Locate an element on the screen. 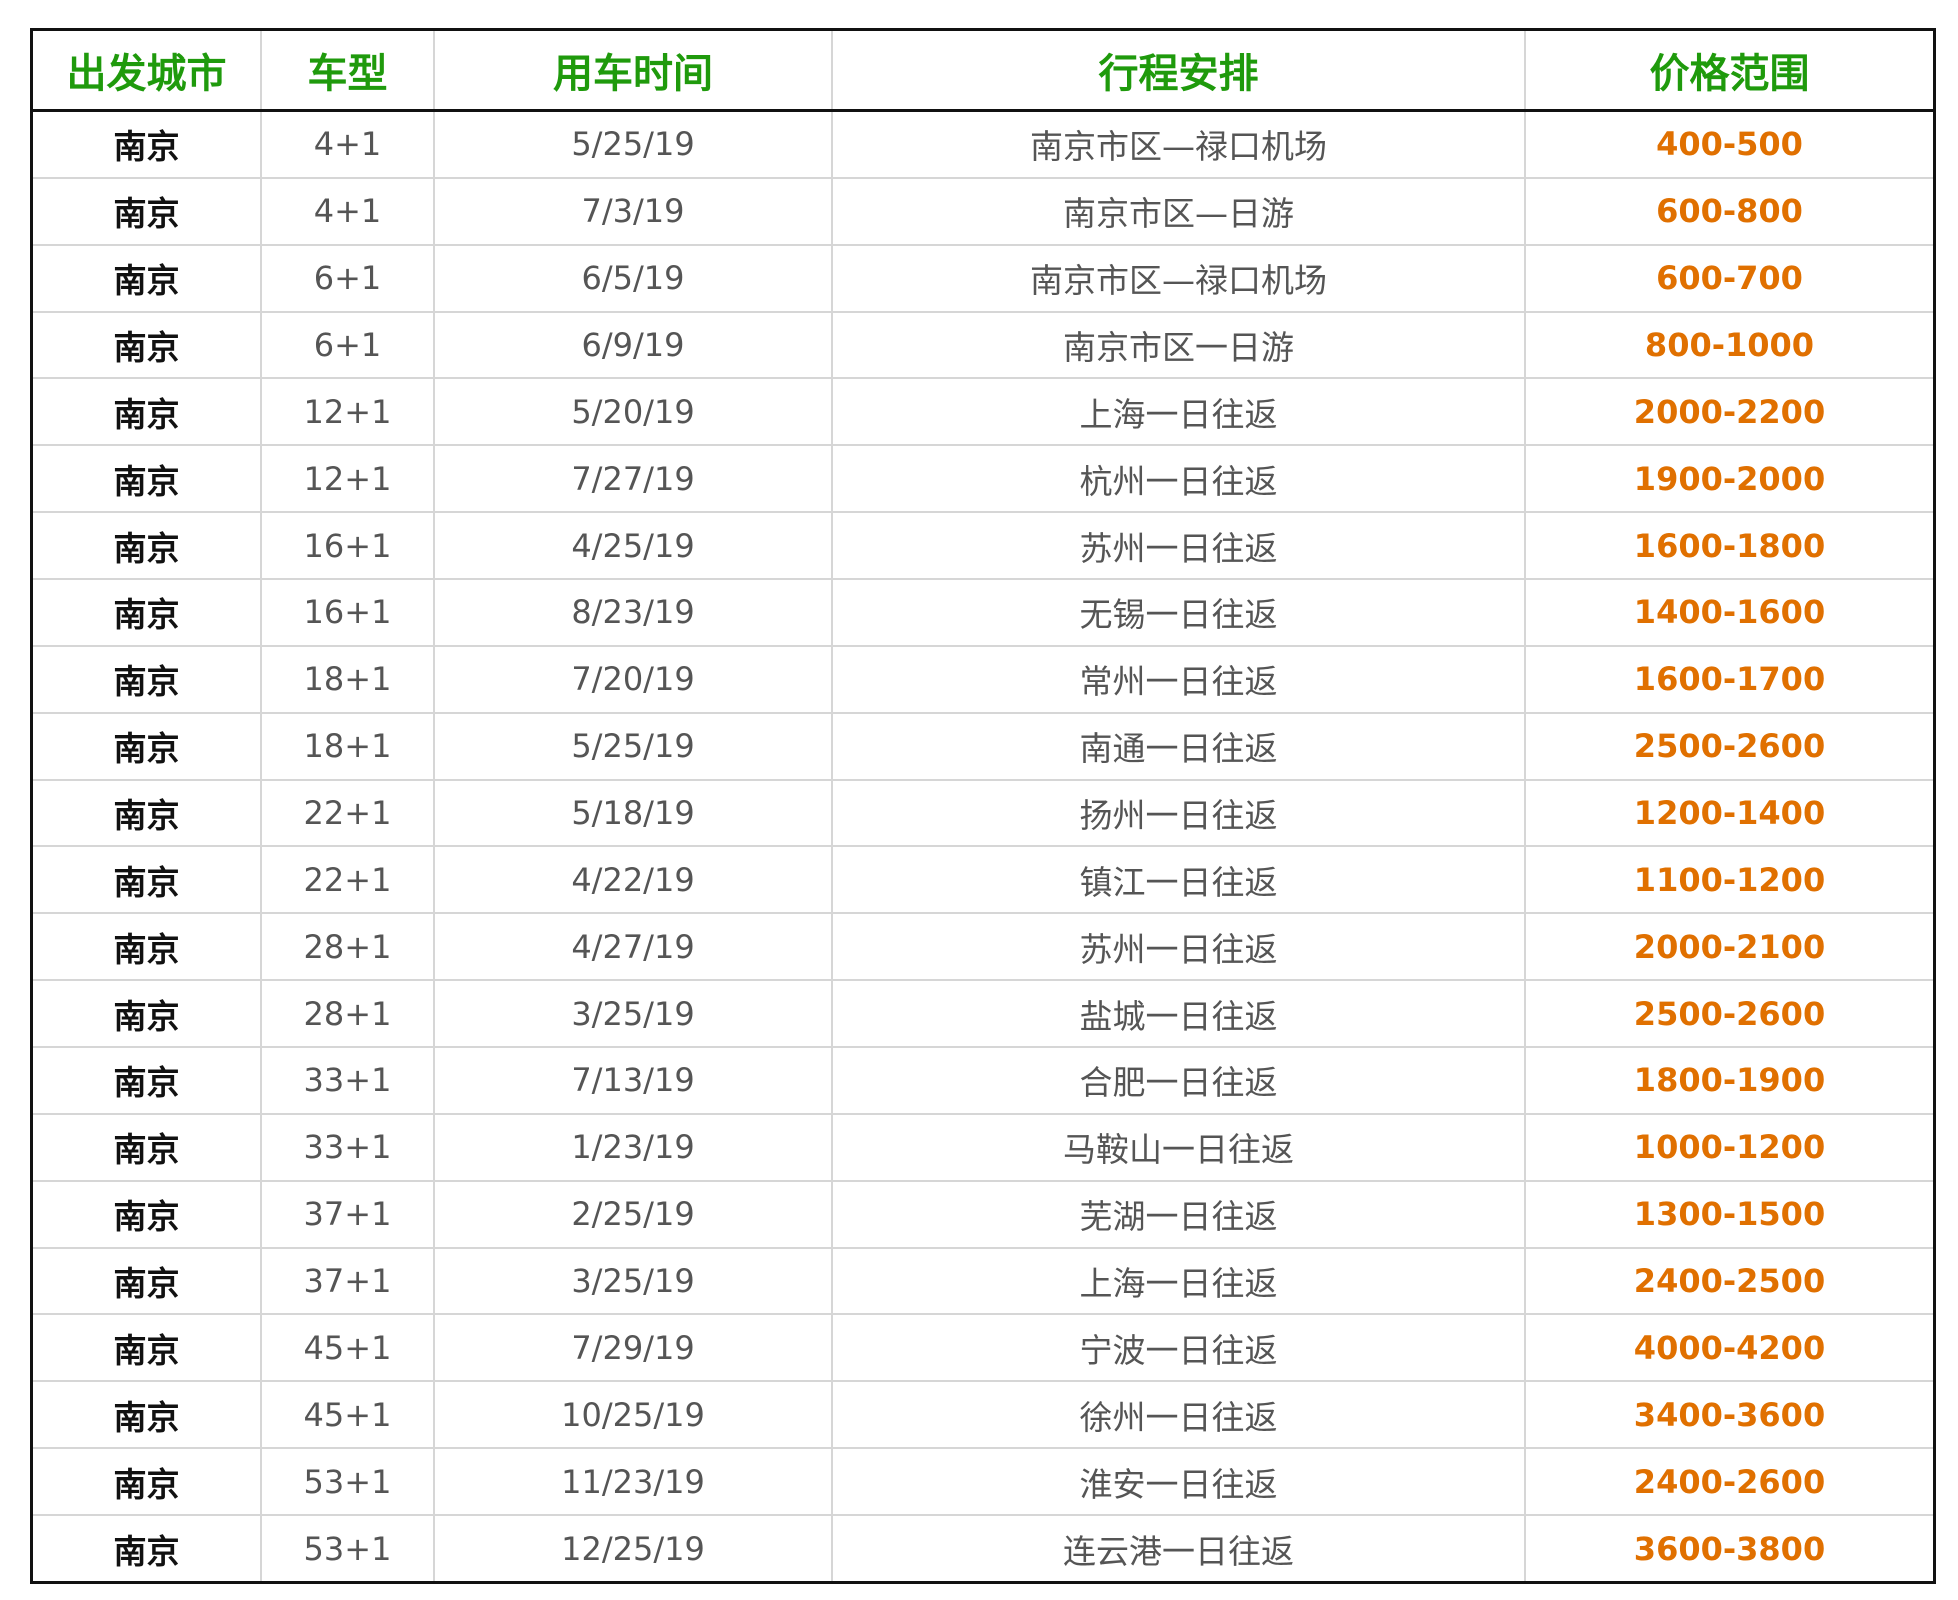  rental-date-cell: 4/27/19 is located at coordinates (633, 947).